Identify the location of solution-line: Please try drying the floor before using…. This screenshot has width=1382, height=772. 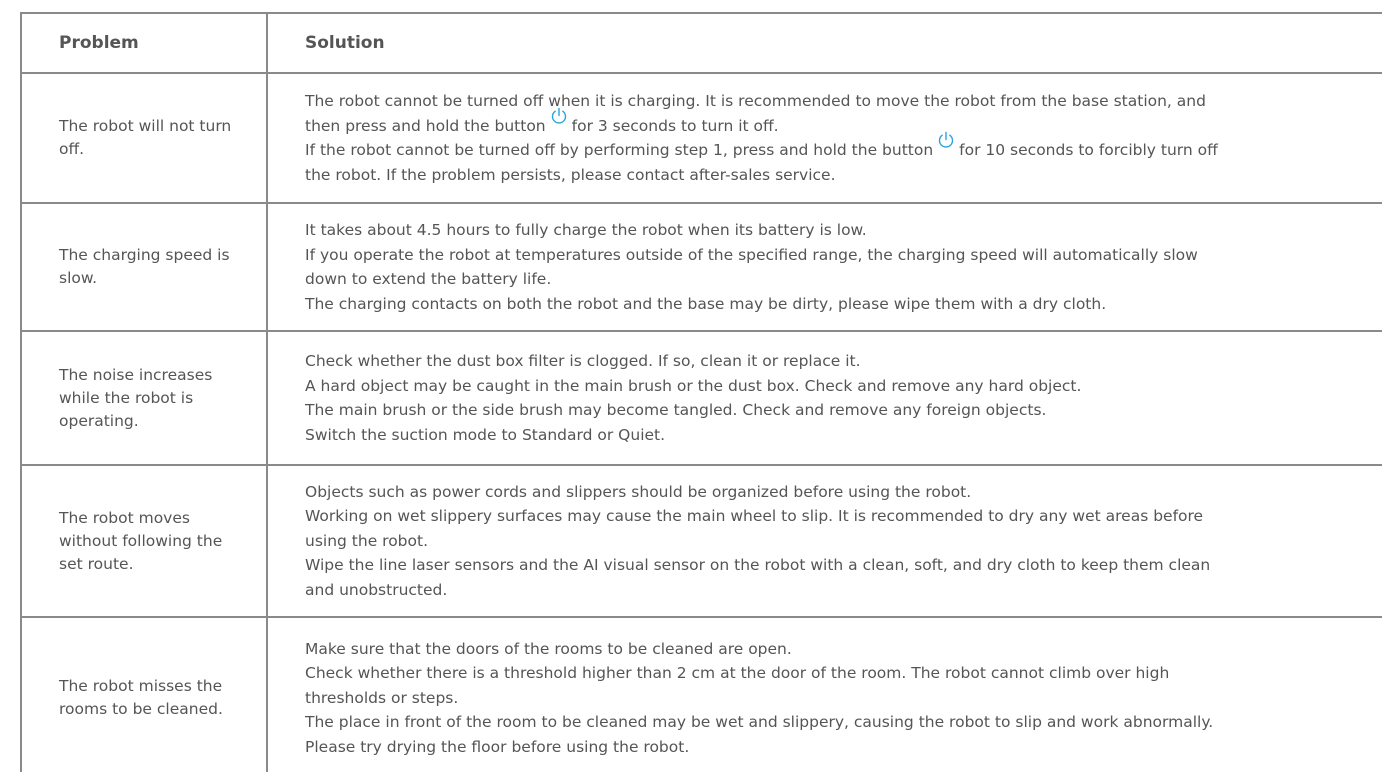
(497, 746).